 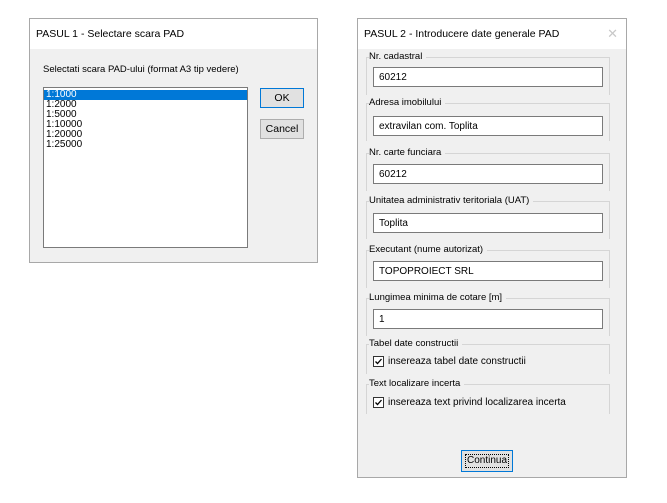 What do you see at coordinates (398, 56) in the screenshot?
I see `field-label: Nr. cadastral` at bounding box center [398, 56].